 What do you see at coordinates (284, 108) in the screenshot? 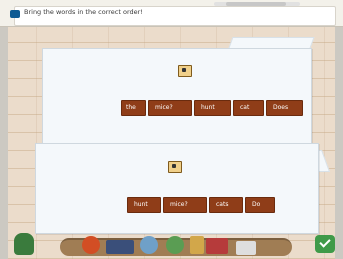
I see `word-tile: Does` at bounding box center [284, 108].